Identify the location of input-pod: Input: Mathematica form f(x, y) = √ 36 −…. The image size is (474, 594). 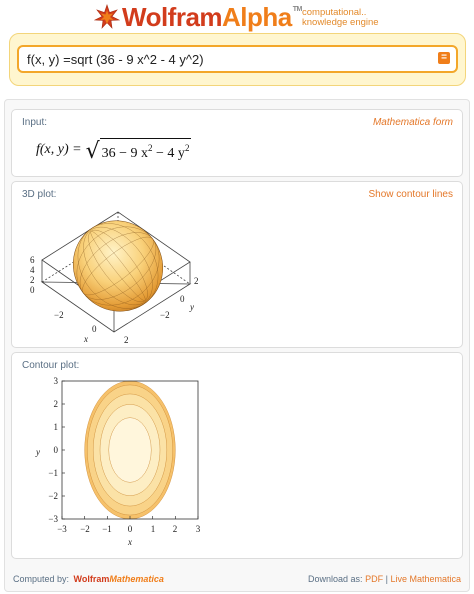
(237, 143).